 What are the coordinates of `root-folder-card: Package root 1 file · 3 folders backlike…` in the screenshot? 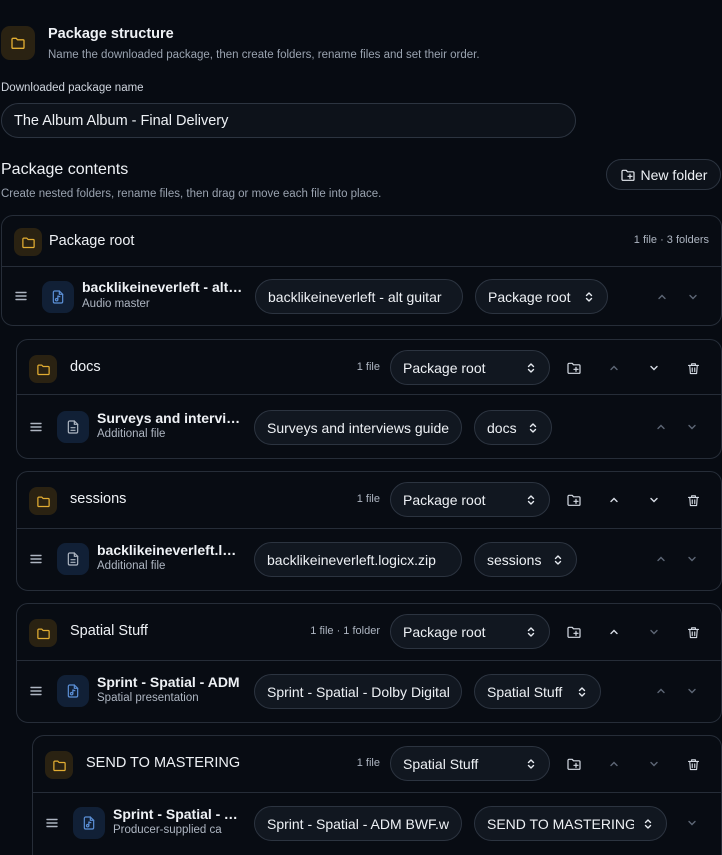 It's located at (361, 270).